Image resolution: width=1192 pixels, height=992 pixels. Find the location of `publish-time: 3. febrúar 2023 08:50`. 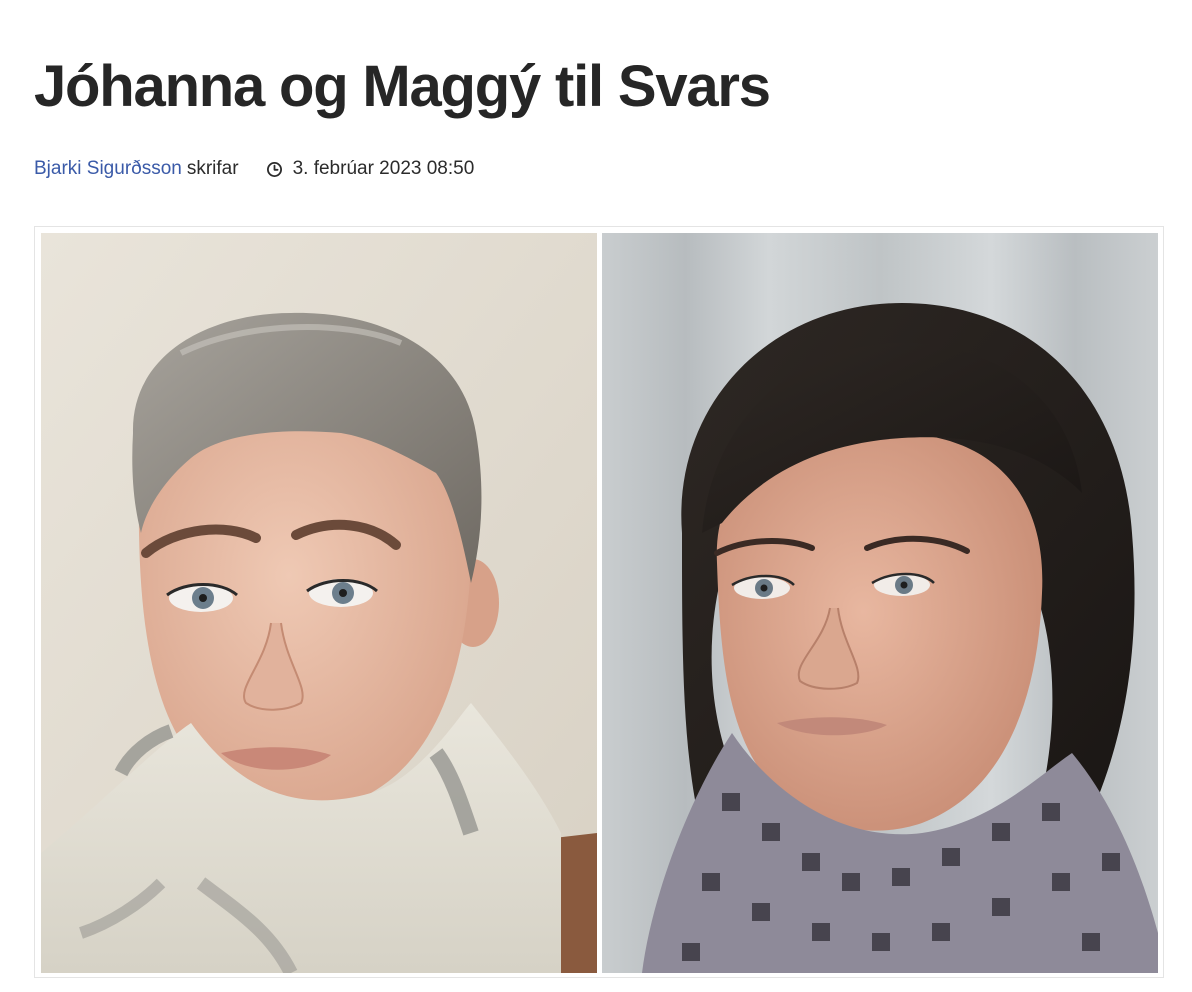

publish-time: 3. febrúar 2023 08:50 is located at coordinates (370, 169).